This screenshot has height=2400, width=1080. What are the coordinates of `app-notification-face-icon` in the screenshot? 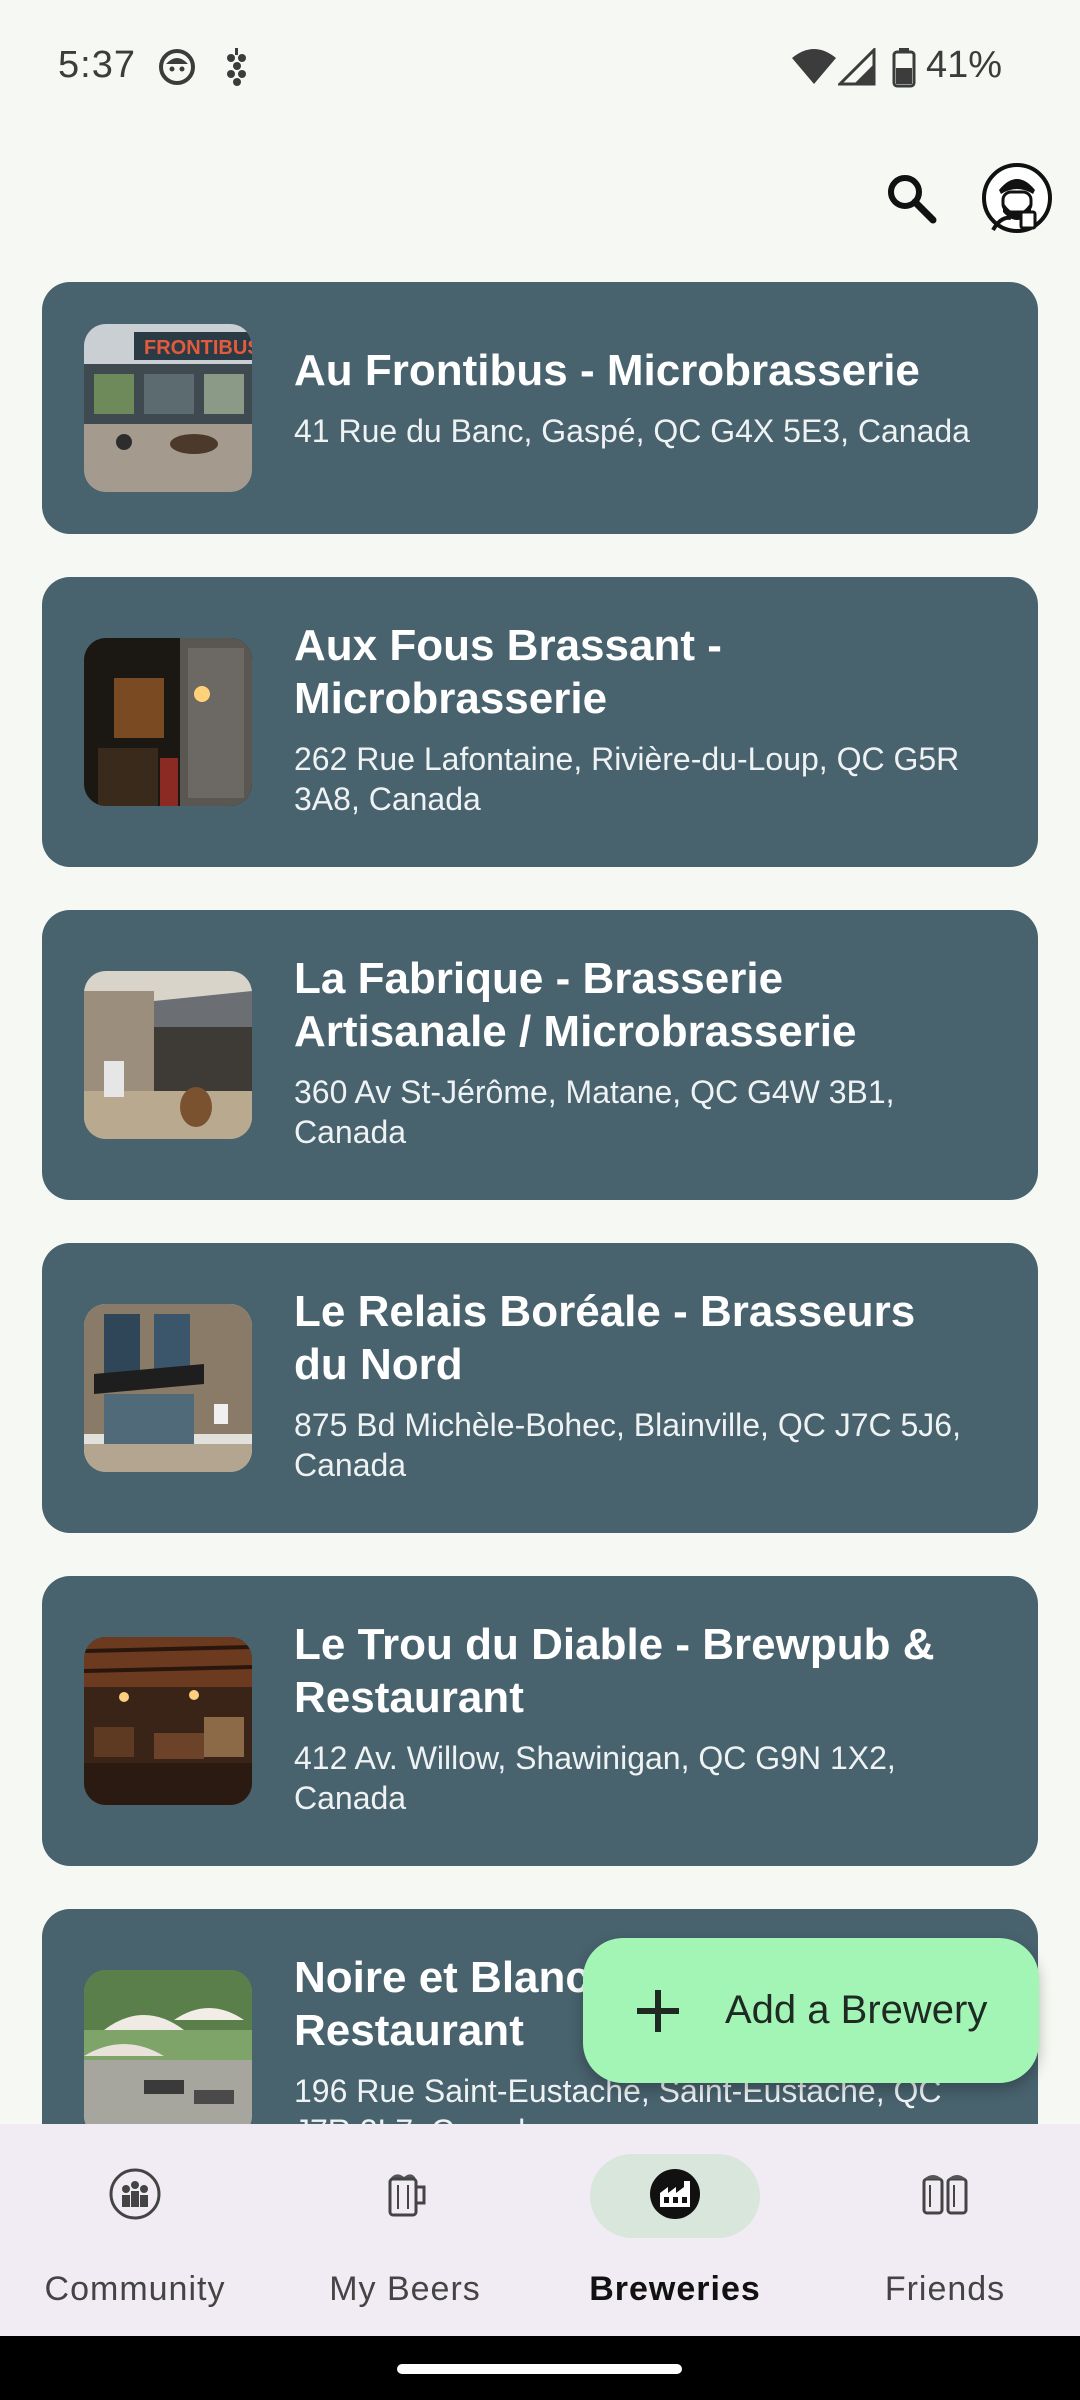 It's located at (177, 69).